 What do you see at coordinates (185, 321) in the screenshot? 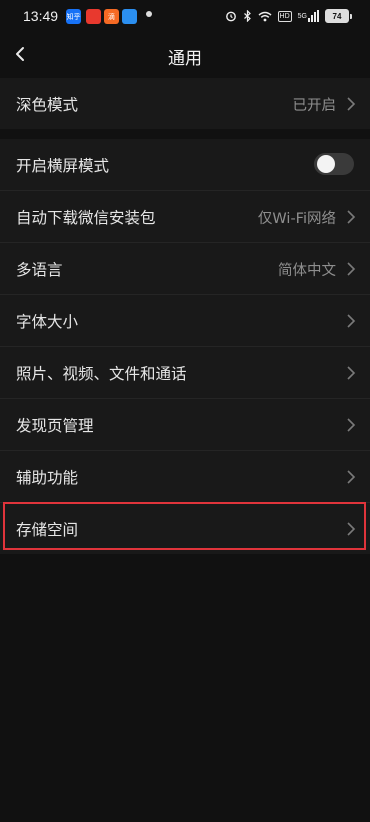
I see `row-font-size: 字体大小` at bounding box center [185, 321].